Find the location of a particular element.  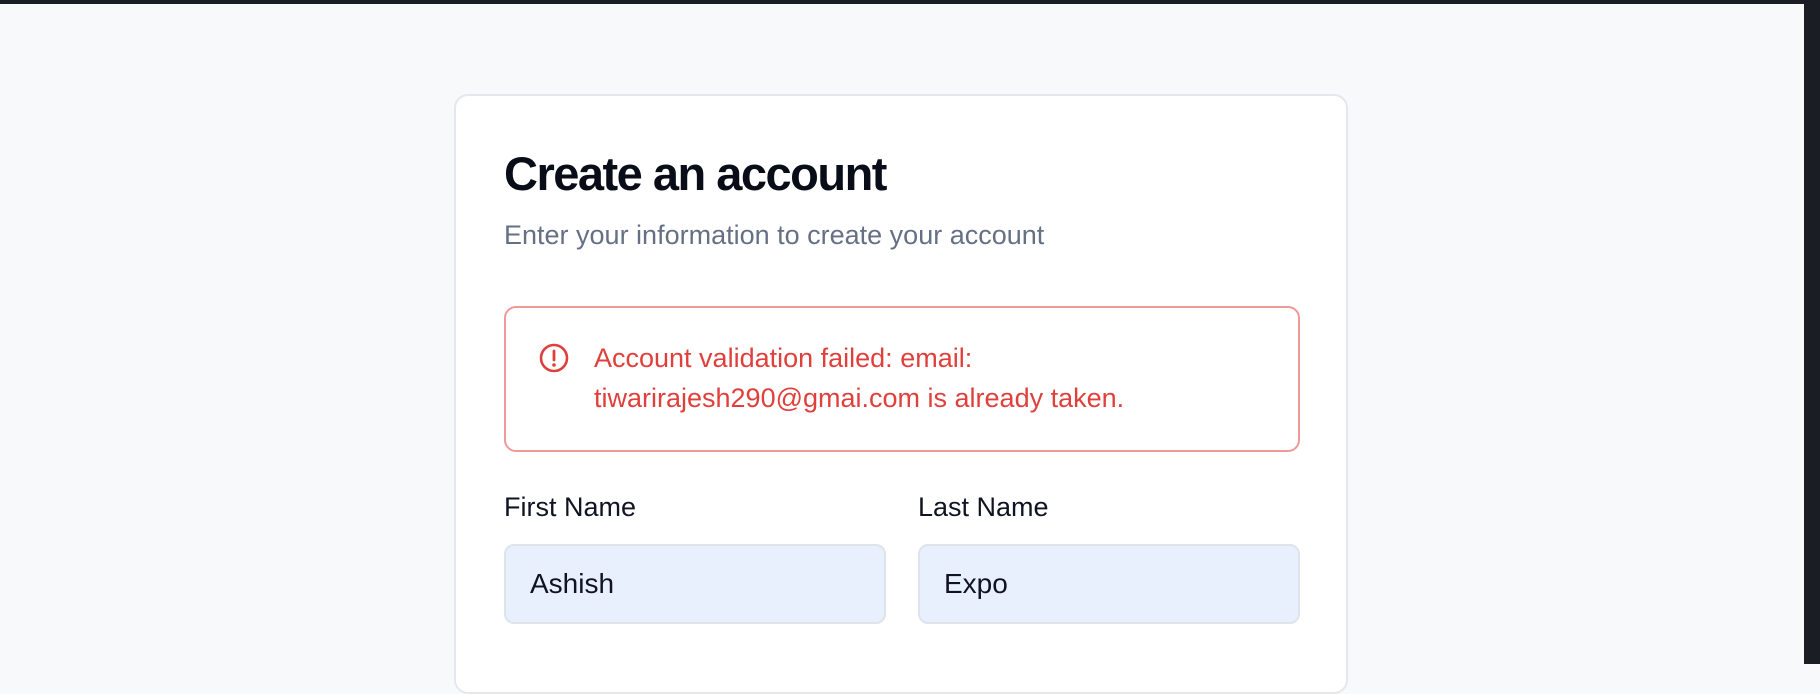

first-name-input is located at coordinates (695, 584).